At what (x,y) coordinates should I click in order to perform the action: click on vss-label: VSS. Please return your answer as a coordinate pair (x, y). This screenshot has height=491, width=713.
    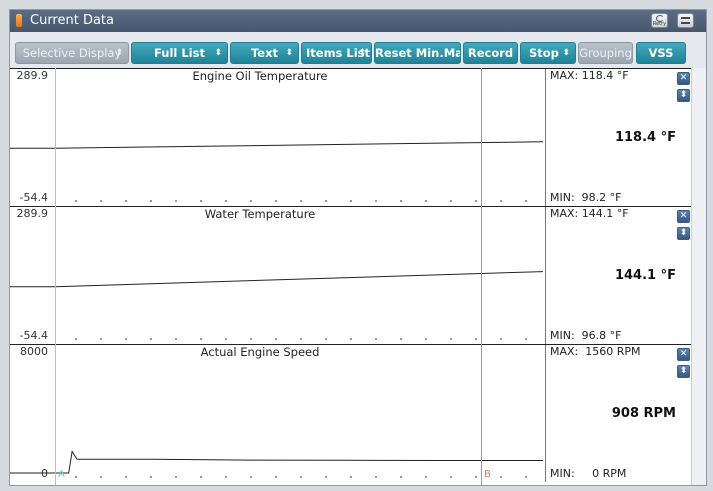
    Looking at the image, I should click on (661, 53).